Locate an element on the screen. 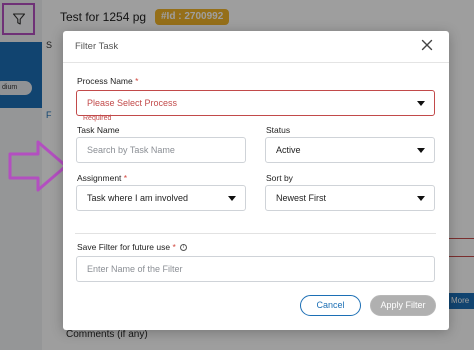  save-filter-label: Save Filter for future use * i is located at coordinates (132, 247).